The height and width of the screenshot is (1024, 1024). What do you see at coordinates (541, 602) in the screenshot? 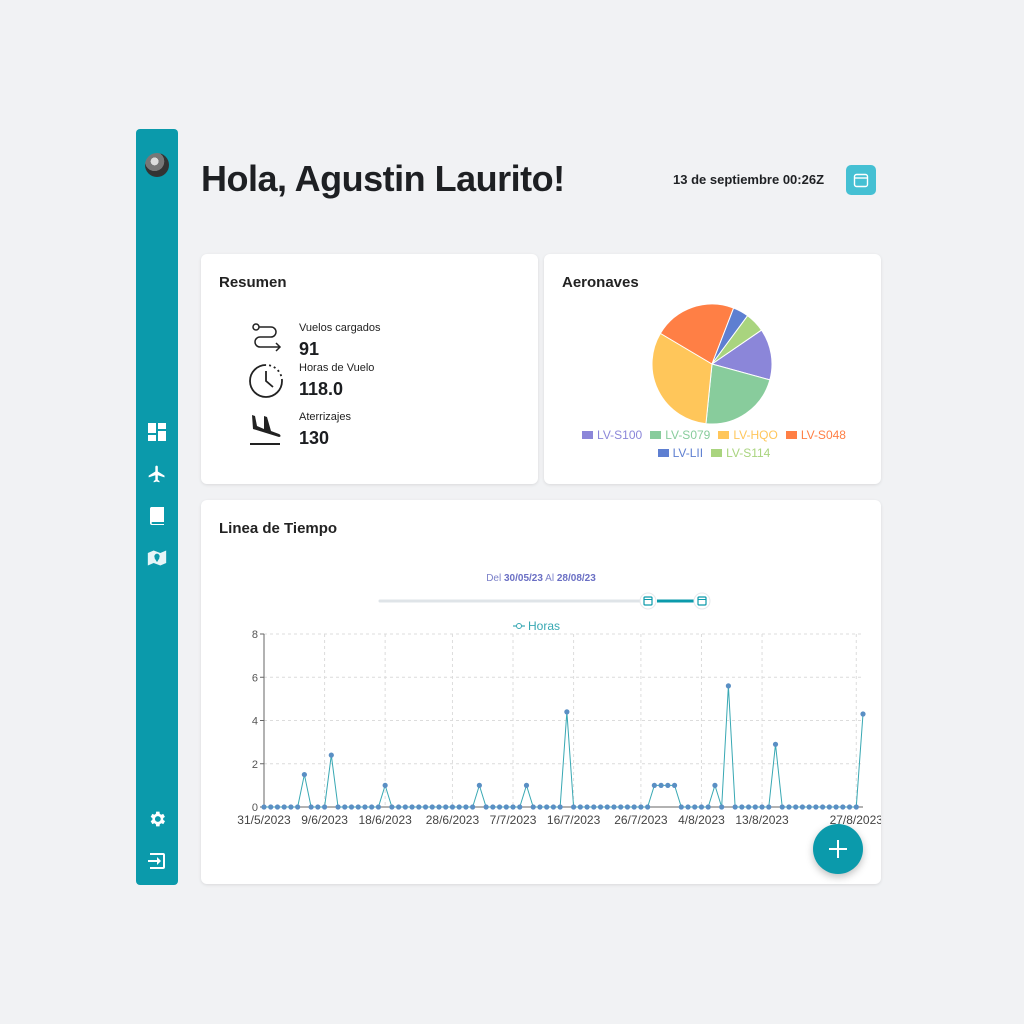
I see `date-range-slider` at bounding box center [541, 602].